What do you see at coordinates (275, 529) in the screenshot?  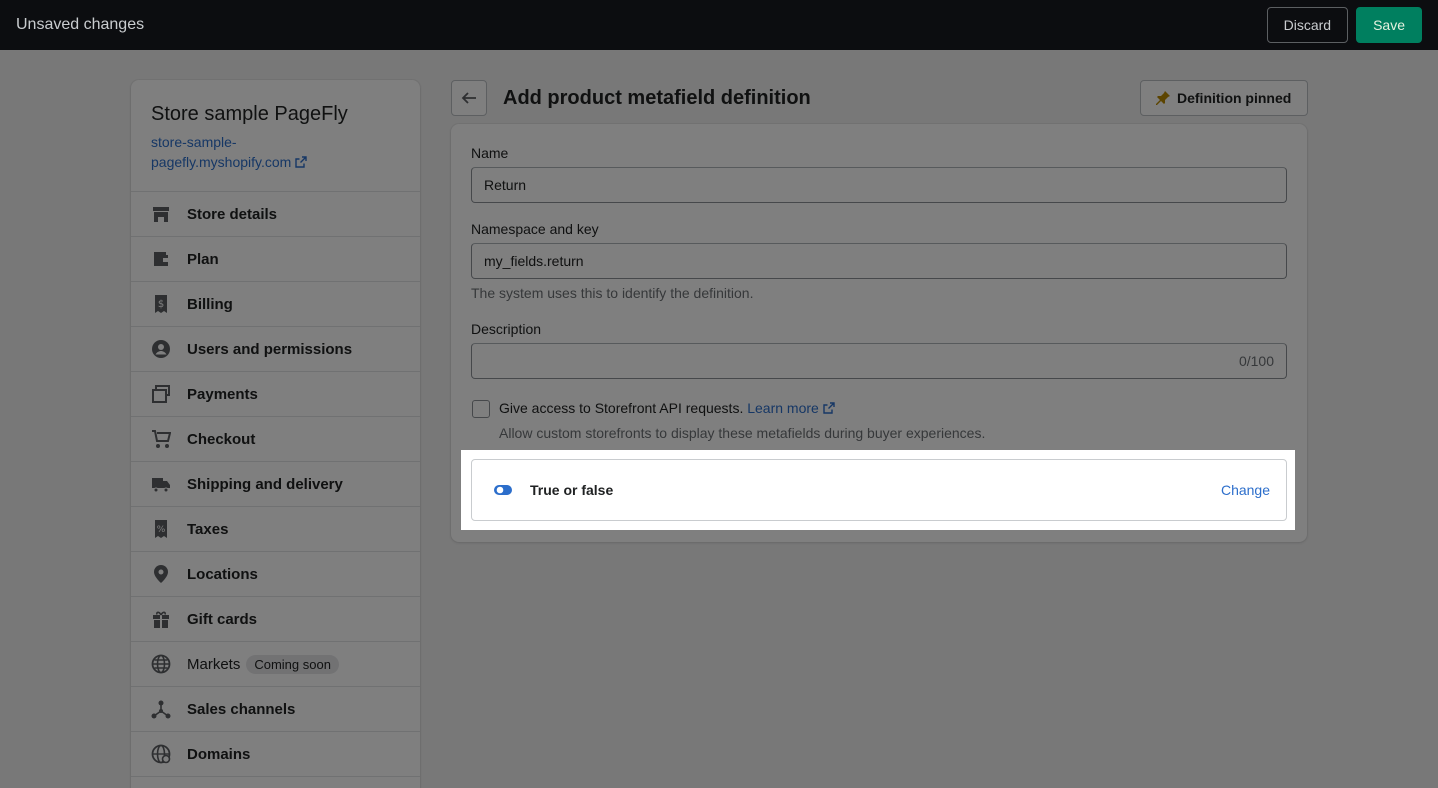 I see `sidebar-item-taxes: % Taxes` at bounding box center [275, 529].